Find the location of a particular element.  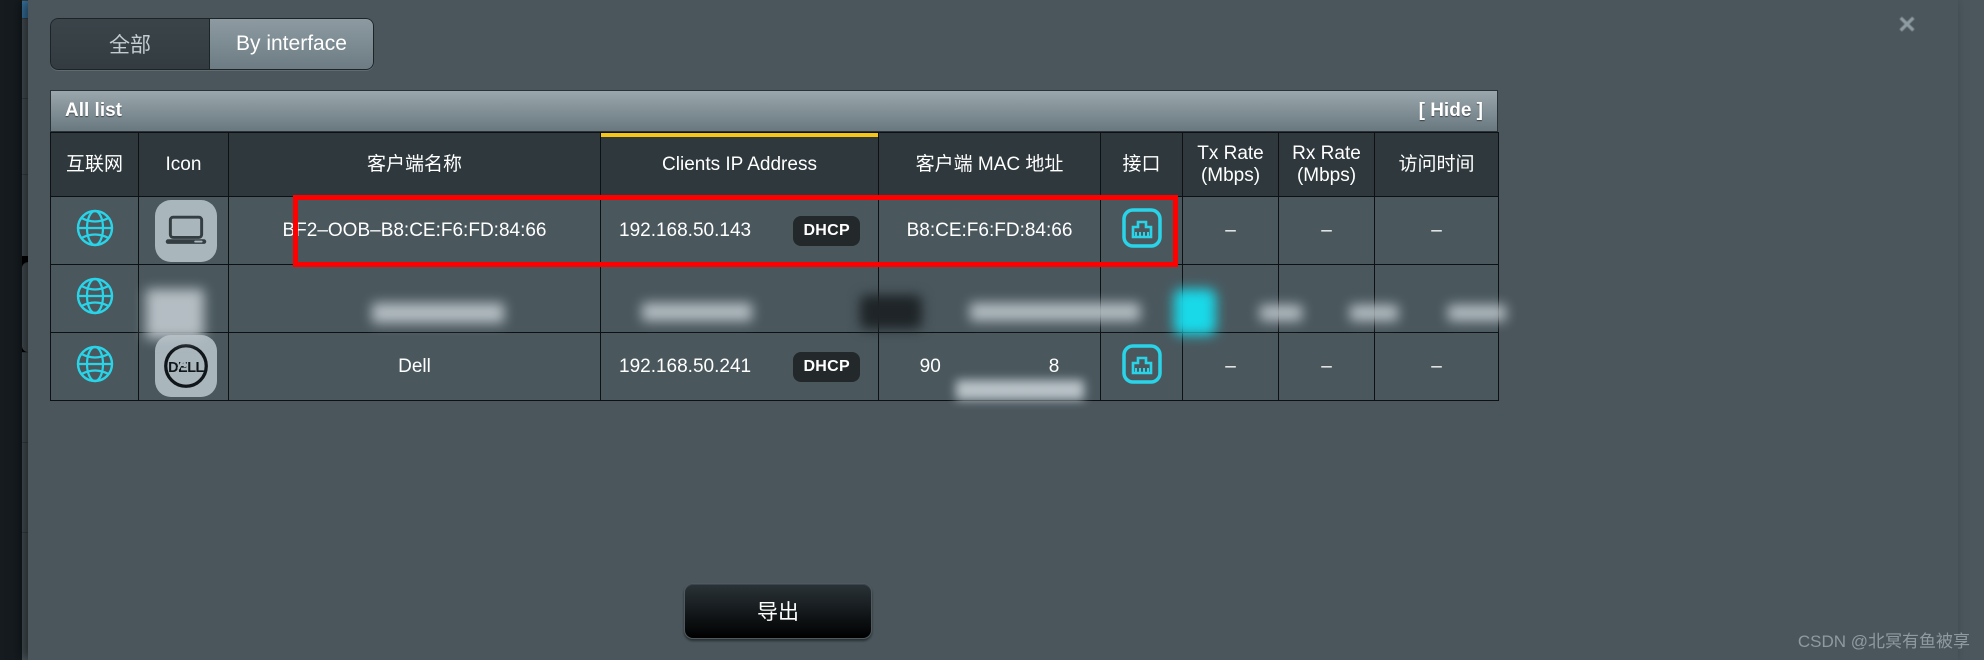

table-row: DELL Dell 192.168.50.241 DHCP 90 8 – – – is located at coordinates (774, 366).